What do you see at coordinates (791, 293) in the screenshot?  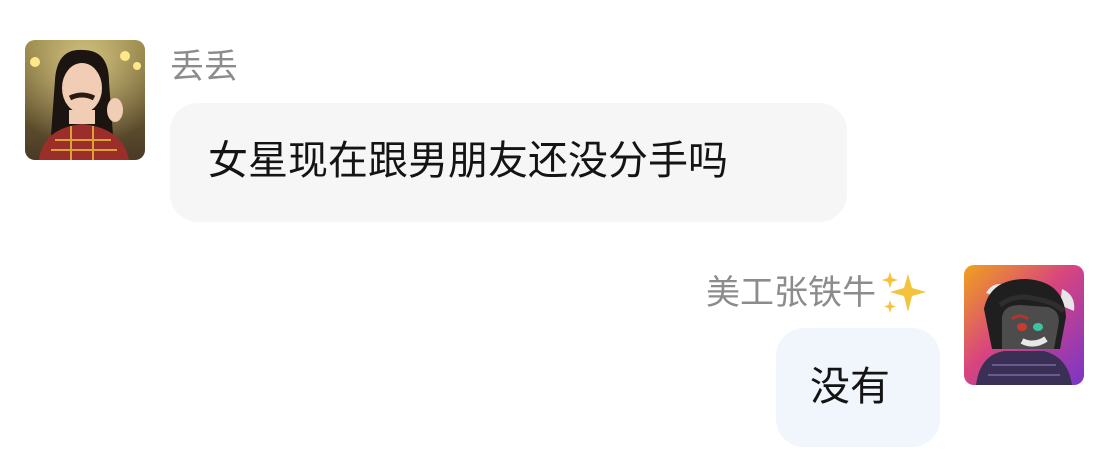 I see `sender-name-right: 美工张铁牛` at bounding box center [791, 293].